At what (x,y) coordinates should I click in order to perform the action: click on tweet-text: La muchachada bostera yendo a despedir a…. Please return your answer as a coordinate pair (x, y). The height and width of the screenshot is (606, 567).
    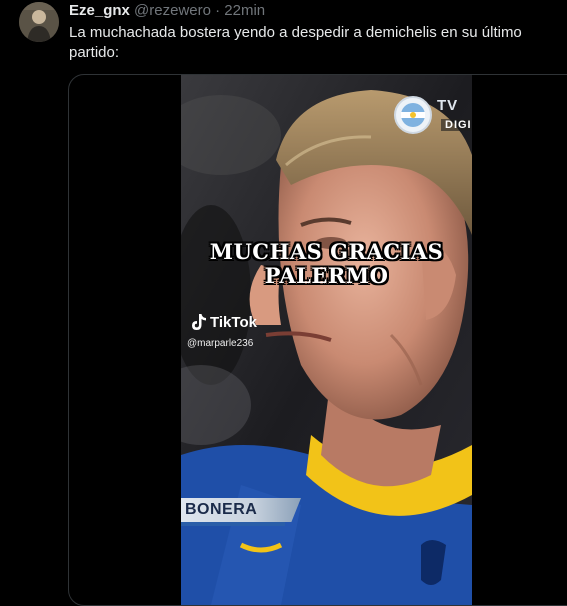
    Looking at the image, I should click on (295, 42).